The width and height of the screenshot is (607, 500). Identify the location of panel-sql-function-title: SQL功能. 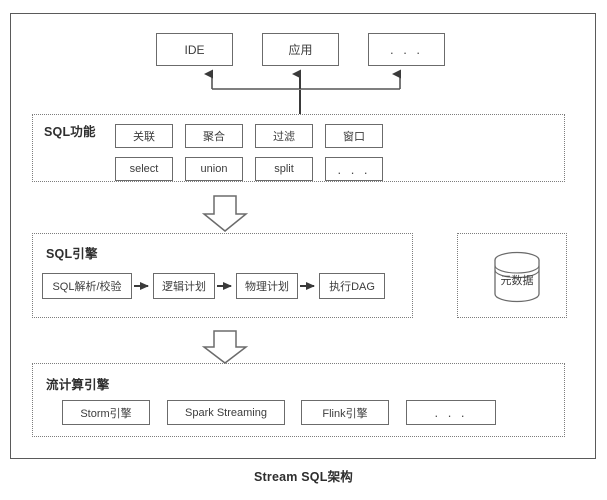
(70, 132).